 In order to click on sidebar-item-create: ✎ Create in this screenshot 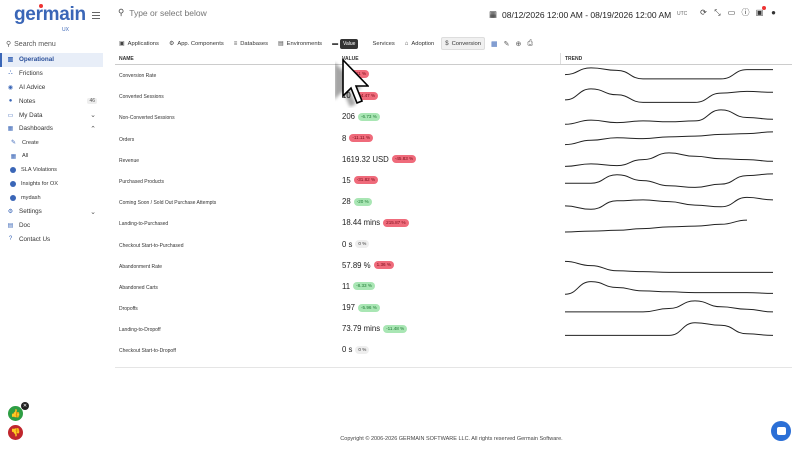, I will do `click(51, 143)`.